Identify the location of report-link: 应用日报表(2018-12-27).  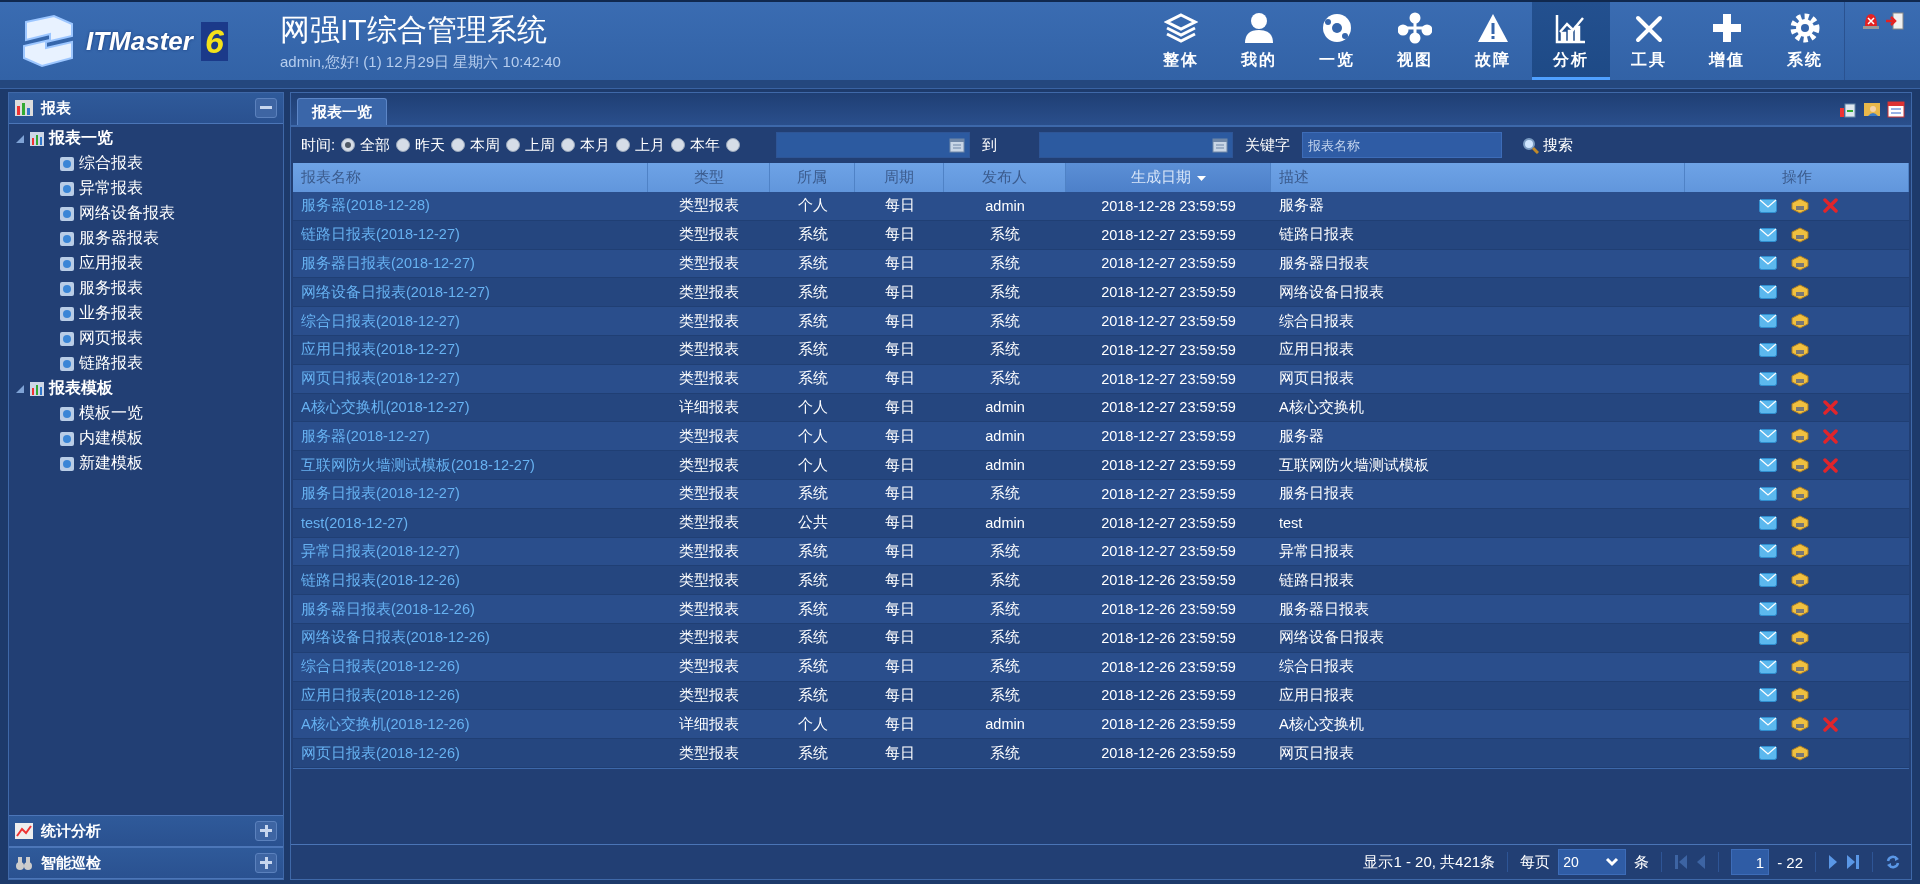
(380, 350).